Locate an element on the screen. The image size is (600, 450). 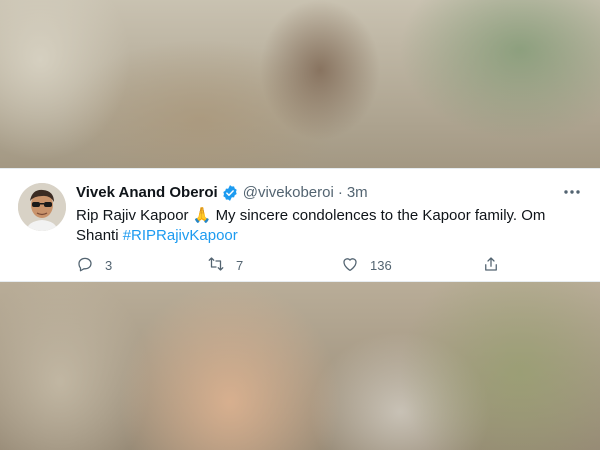
share-icon is located at coordinates (491, 265).